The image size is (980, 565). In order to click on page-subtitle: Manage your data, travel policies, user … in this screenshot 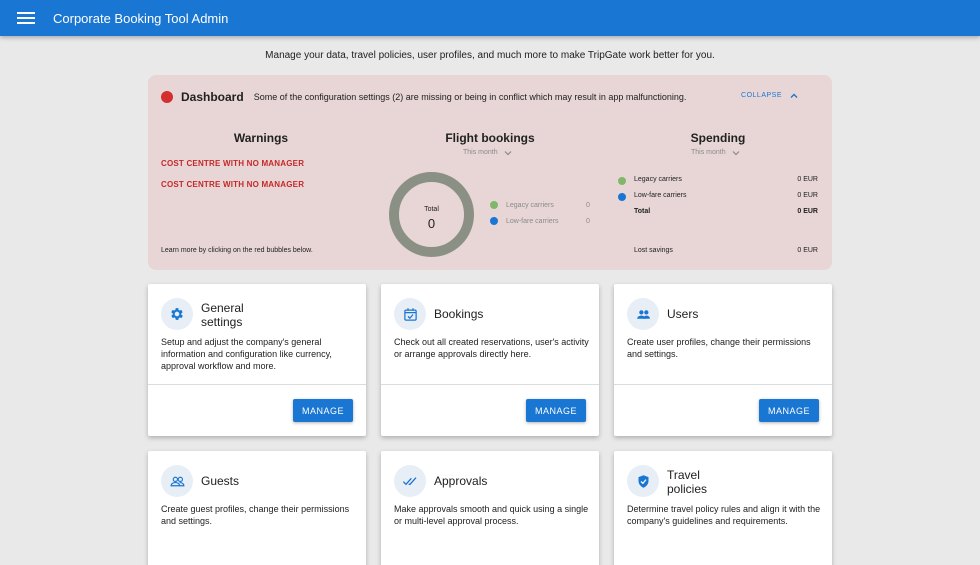, I will do `click(490, 55)`.